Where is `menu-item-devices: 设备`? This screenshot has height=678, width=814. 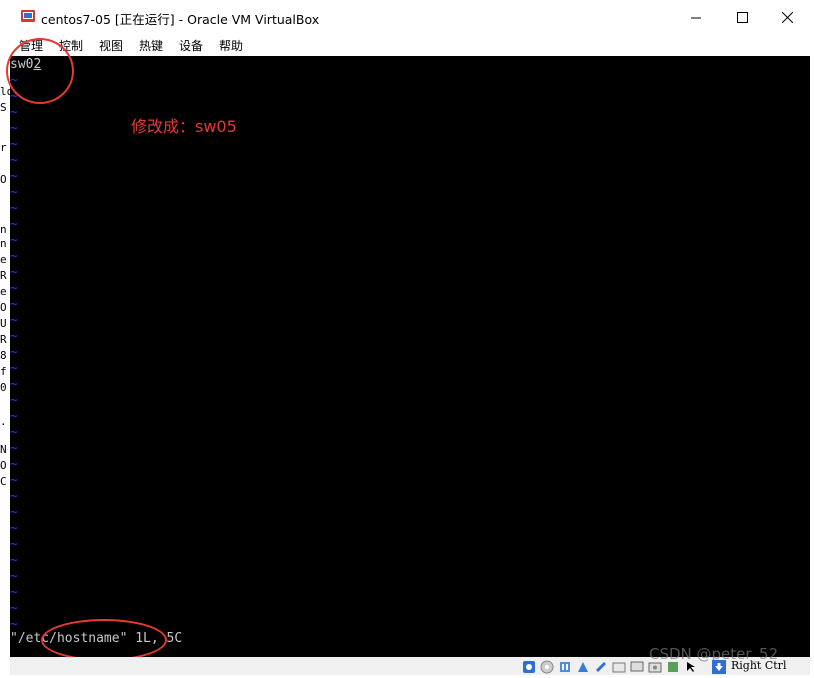 menu-item-devices: 设备 is located at coordinates (191, 45).